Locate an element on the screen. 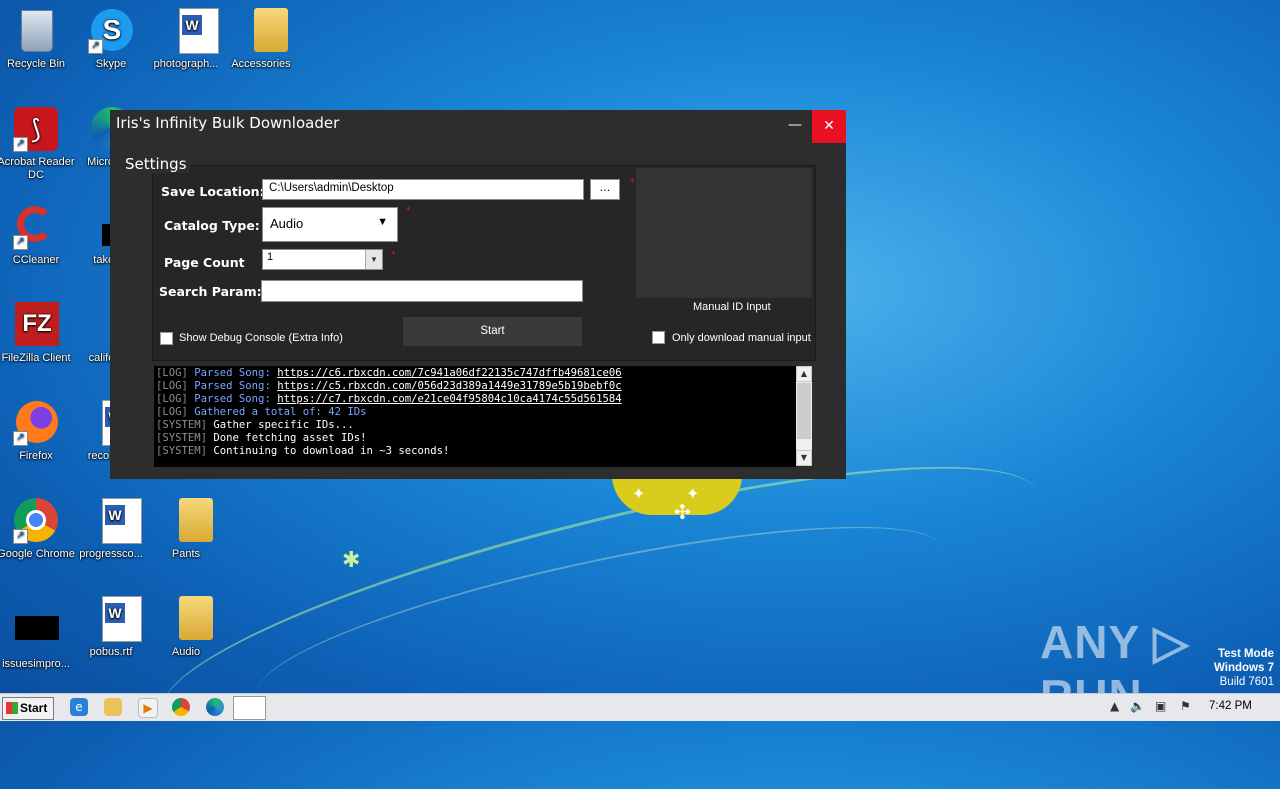  dropdown-arrow-icon: ▼ is located at coordinates (373, 259).